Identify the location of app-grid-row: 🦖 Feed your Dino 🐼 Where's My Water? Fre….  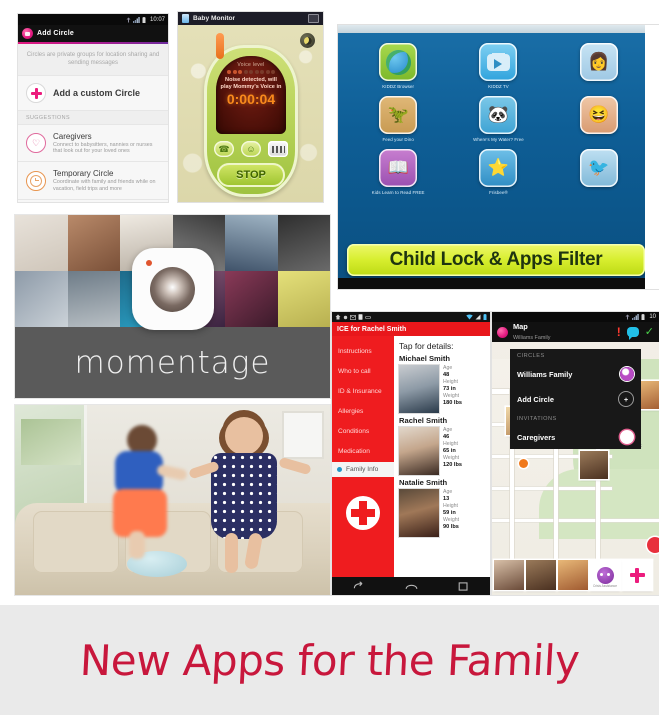
(498, 119).